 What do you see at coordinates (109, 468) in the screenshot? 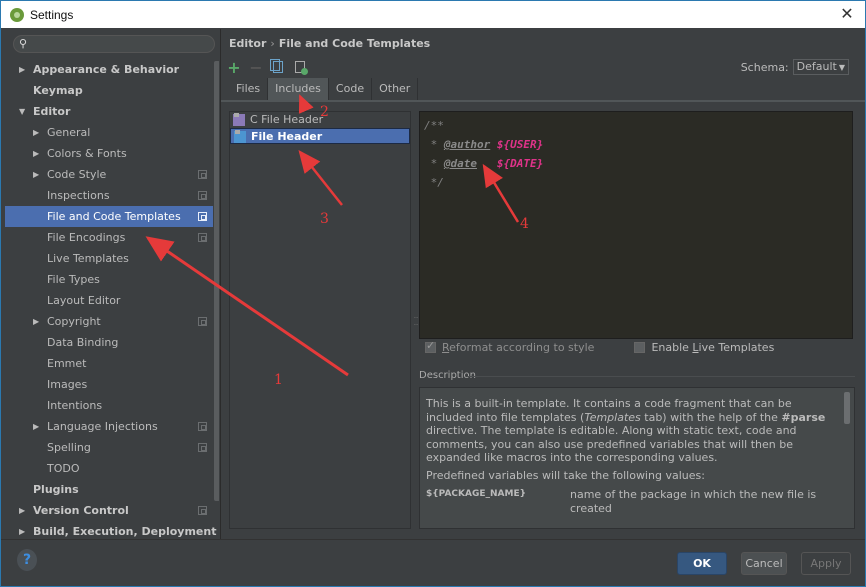
I see `sidebar-item-todo: TODO` at bounding box center [109, 468].